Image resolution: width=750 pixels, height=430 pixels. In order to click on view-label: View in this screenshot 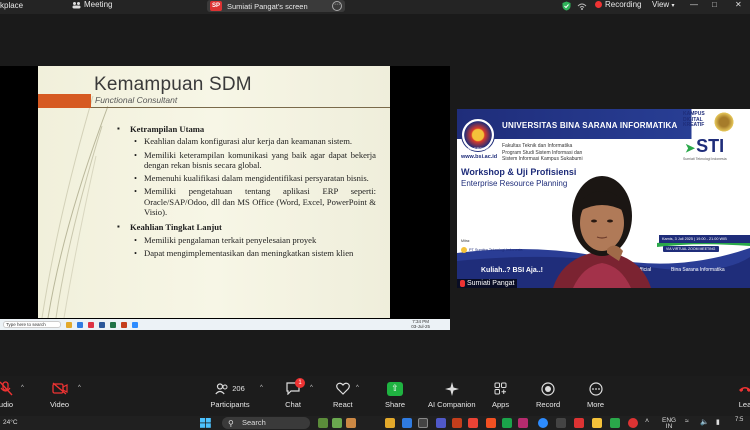, I will do `click(661, 4)`.